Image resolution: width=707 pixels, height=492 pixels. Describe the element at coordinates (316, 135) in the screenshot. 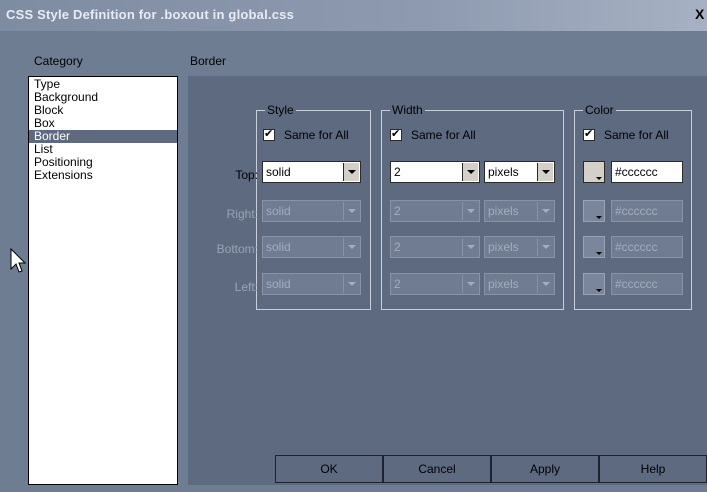

I see `style-same-for-all-label: Same for All` at that location.